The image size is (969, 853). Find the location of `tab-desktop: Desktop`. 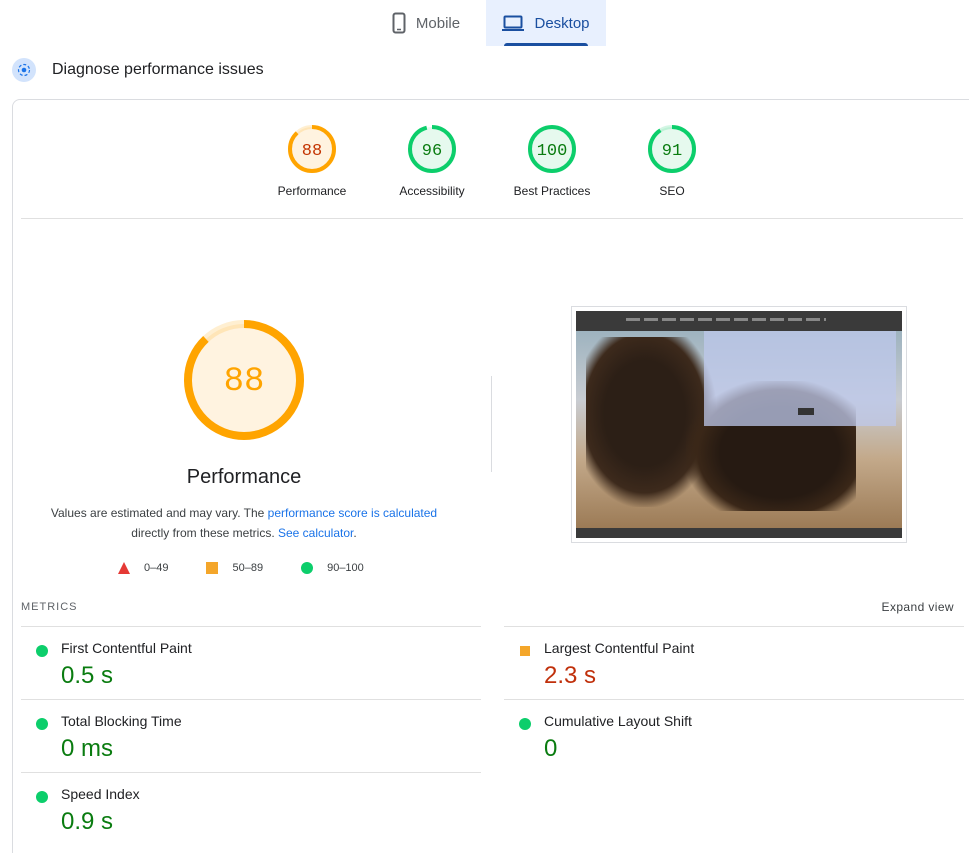

tab-desktop: Desktop is located at coordinates (546, 23).